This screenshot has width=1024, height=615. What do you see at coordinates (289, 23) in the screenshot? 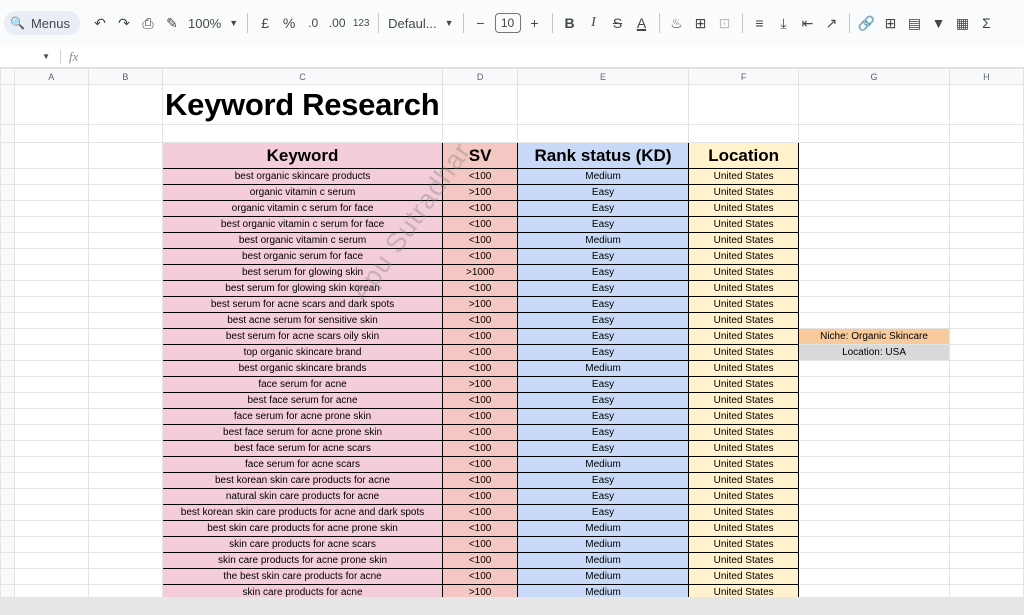
I see `percent-format-button: %` at bounding box center [289, 23].